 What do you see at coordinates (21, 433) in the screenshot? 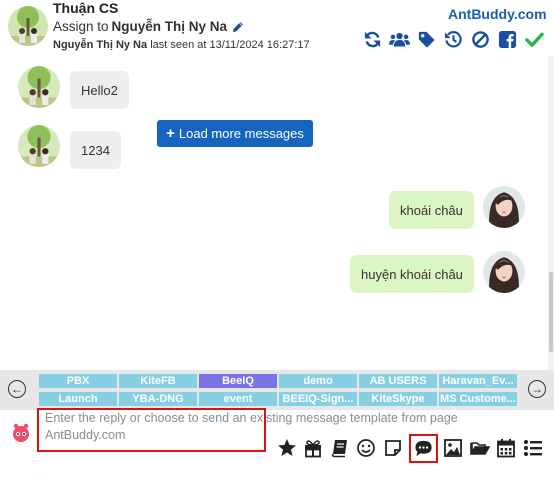
I see `antbuddy-logo-icon` at bounding box center [21, 433].